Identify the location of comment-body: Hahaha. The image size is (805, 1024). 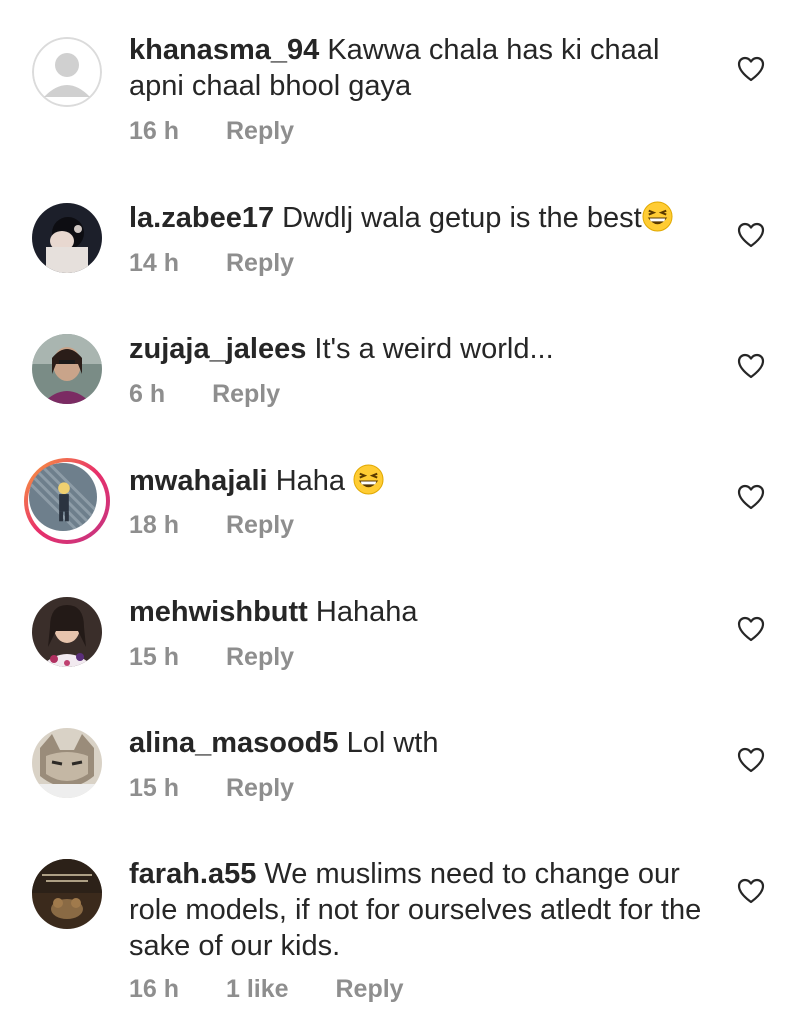
(366, 612).